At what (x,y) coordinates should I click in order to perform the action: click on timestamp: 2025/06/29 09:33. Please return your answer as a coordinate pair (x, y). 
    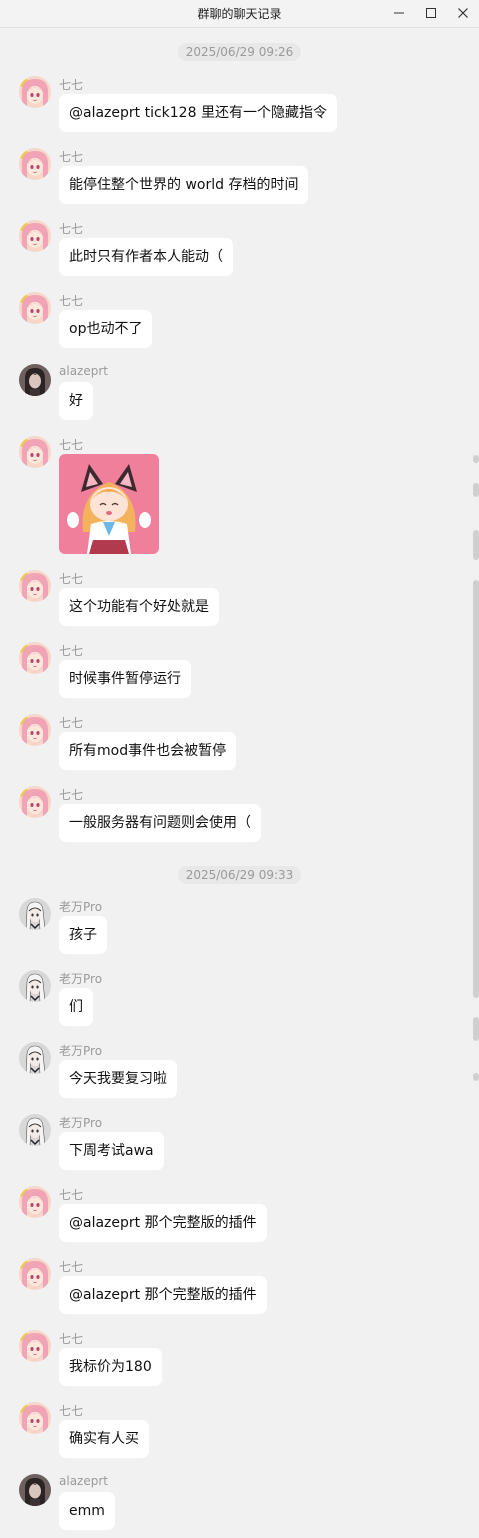
    Looking at the image, I should click on (239, 875).